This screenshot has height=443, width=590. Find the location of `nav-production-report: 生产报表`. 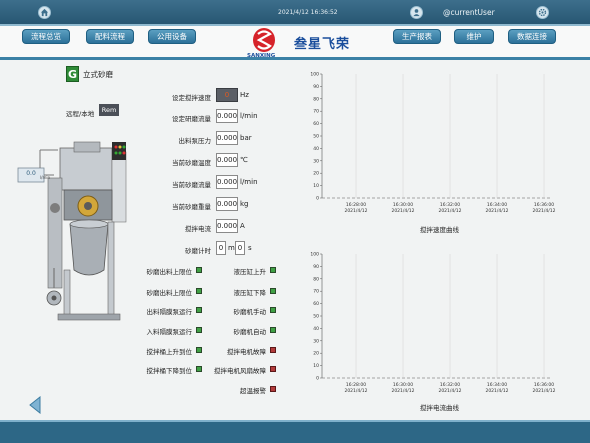

nav-production-report: 生产报表 is located at coordinates (417, 36).